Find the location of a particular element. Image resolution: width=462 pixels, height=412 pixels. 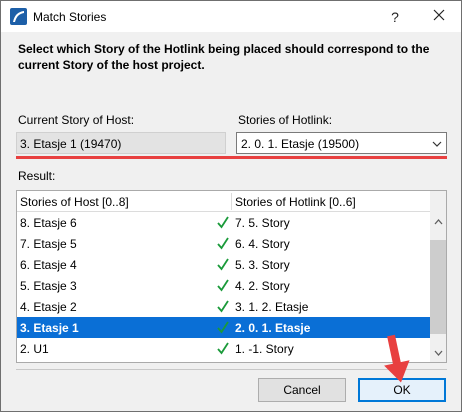

host-story-cell: 6. Etasje 4 is located at coordinates (48, 265).